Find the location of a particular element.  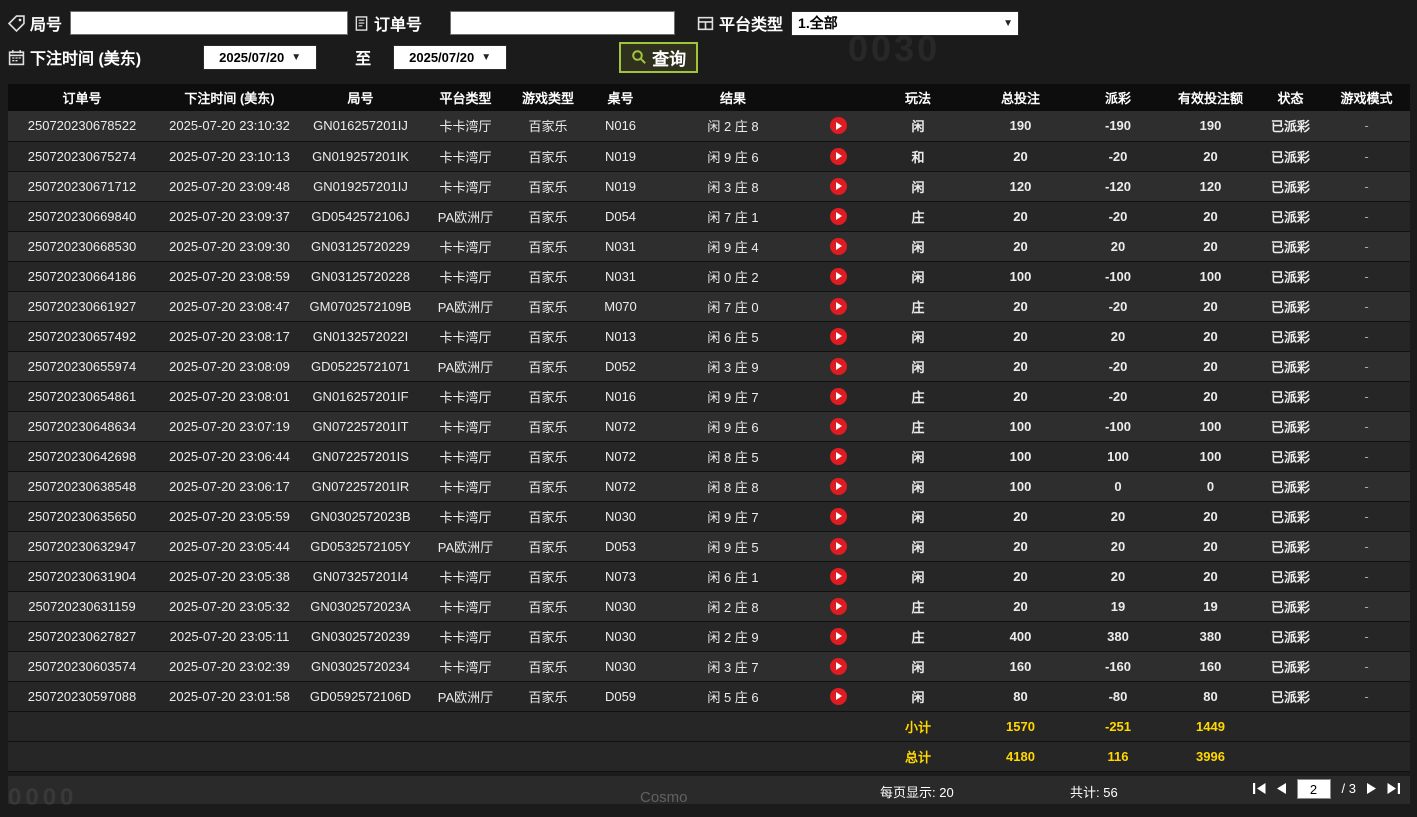

result-cell: 闲 3 庄 9 is located at coordinates (733, 366).